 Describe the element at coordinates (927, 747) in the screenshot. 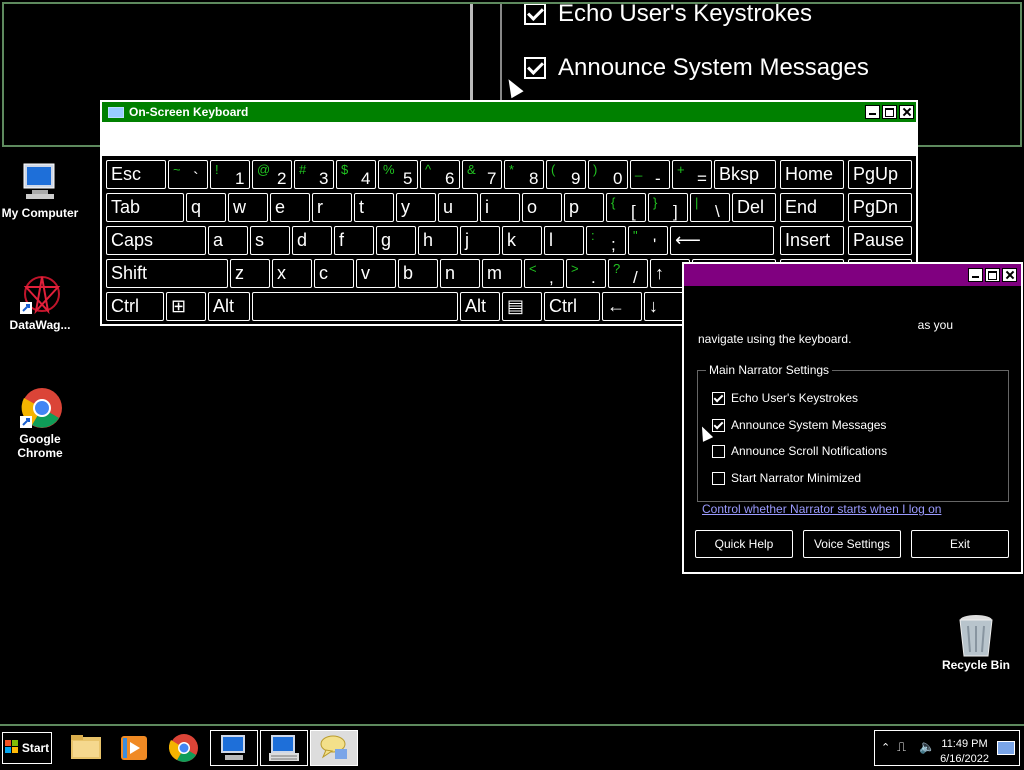

I see `volume-icon: 🔈` at that location.